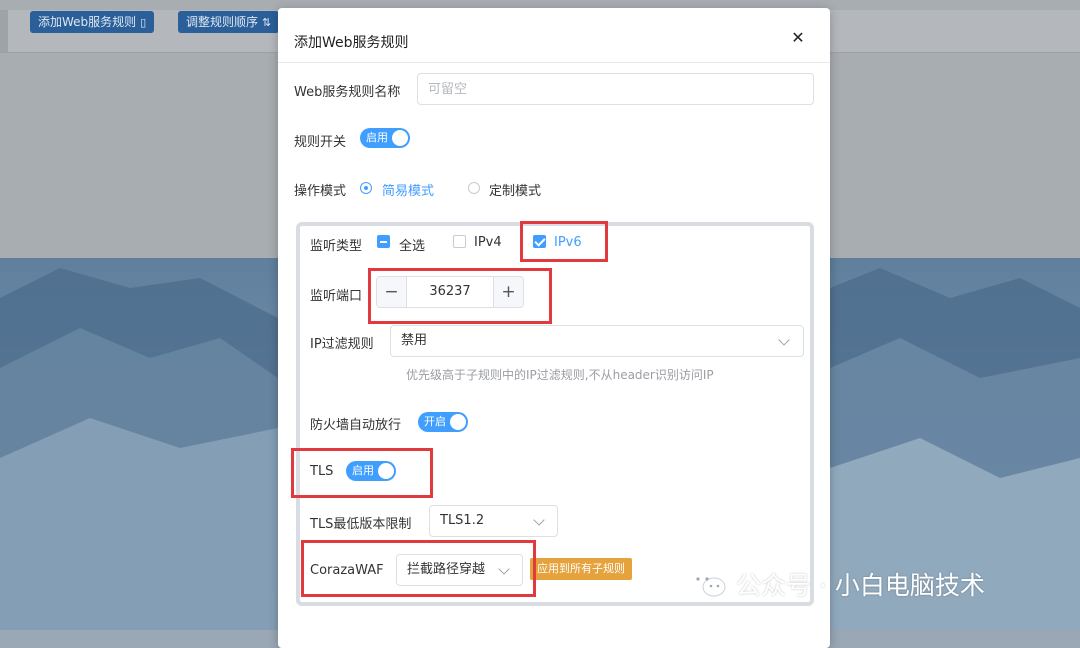 This screenshot has width=1080, height=648. I want to click on ip-filter-hint: 优先级高于子规则中的IP过滤规则,不从header识别访问IP, so click(560, 375).